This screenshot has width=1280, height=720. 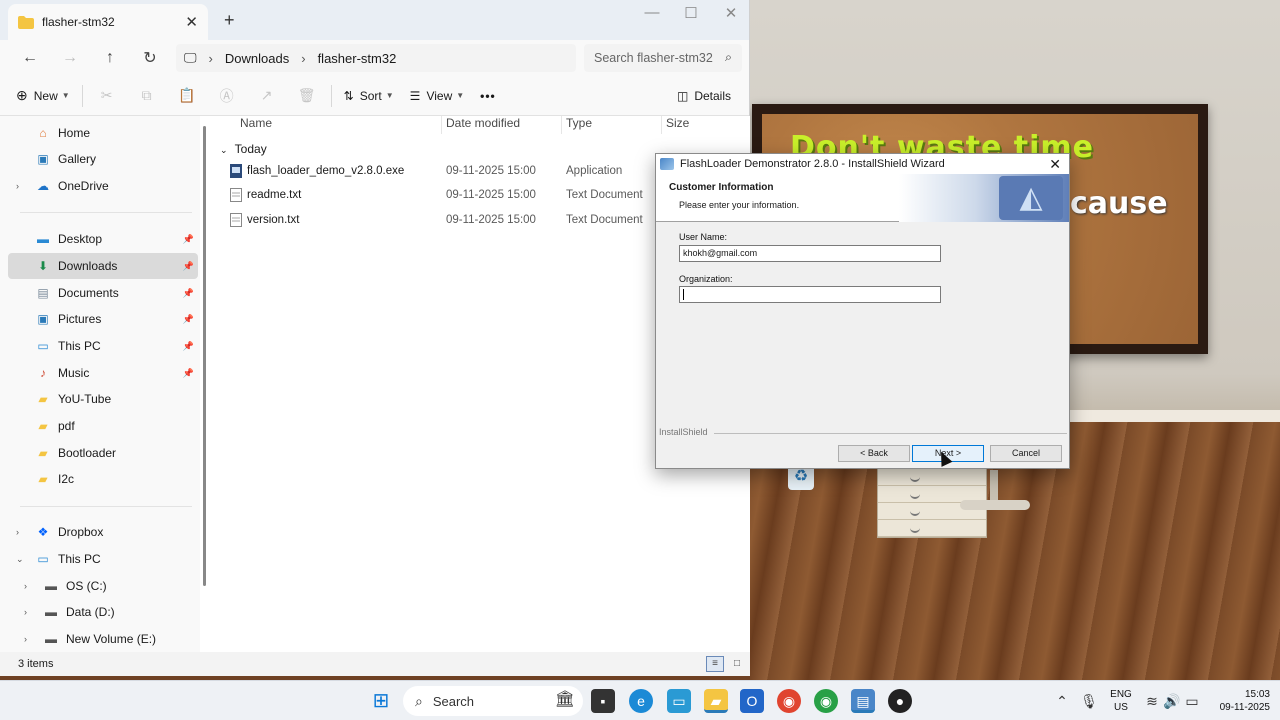 I want to click on battery-icon: ▭, so click(x=1192, y=701).